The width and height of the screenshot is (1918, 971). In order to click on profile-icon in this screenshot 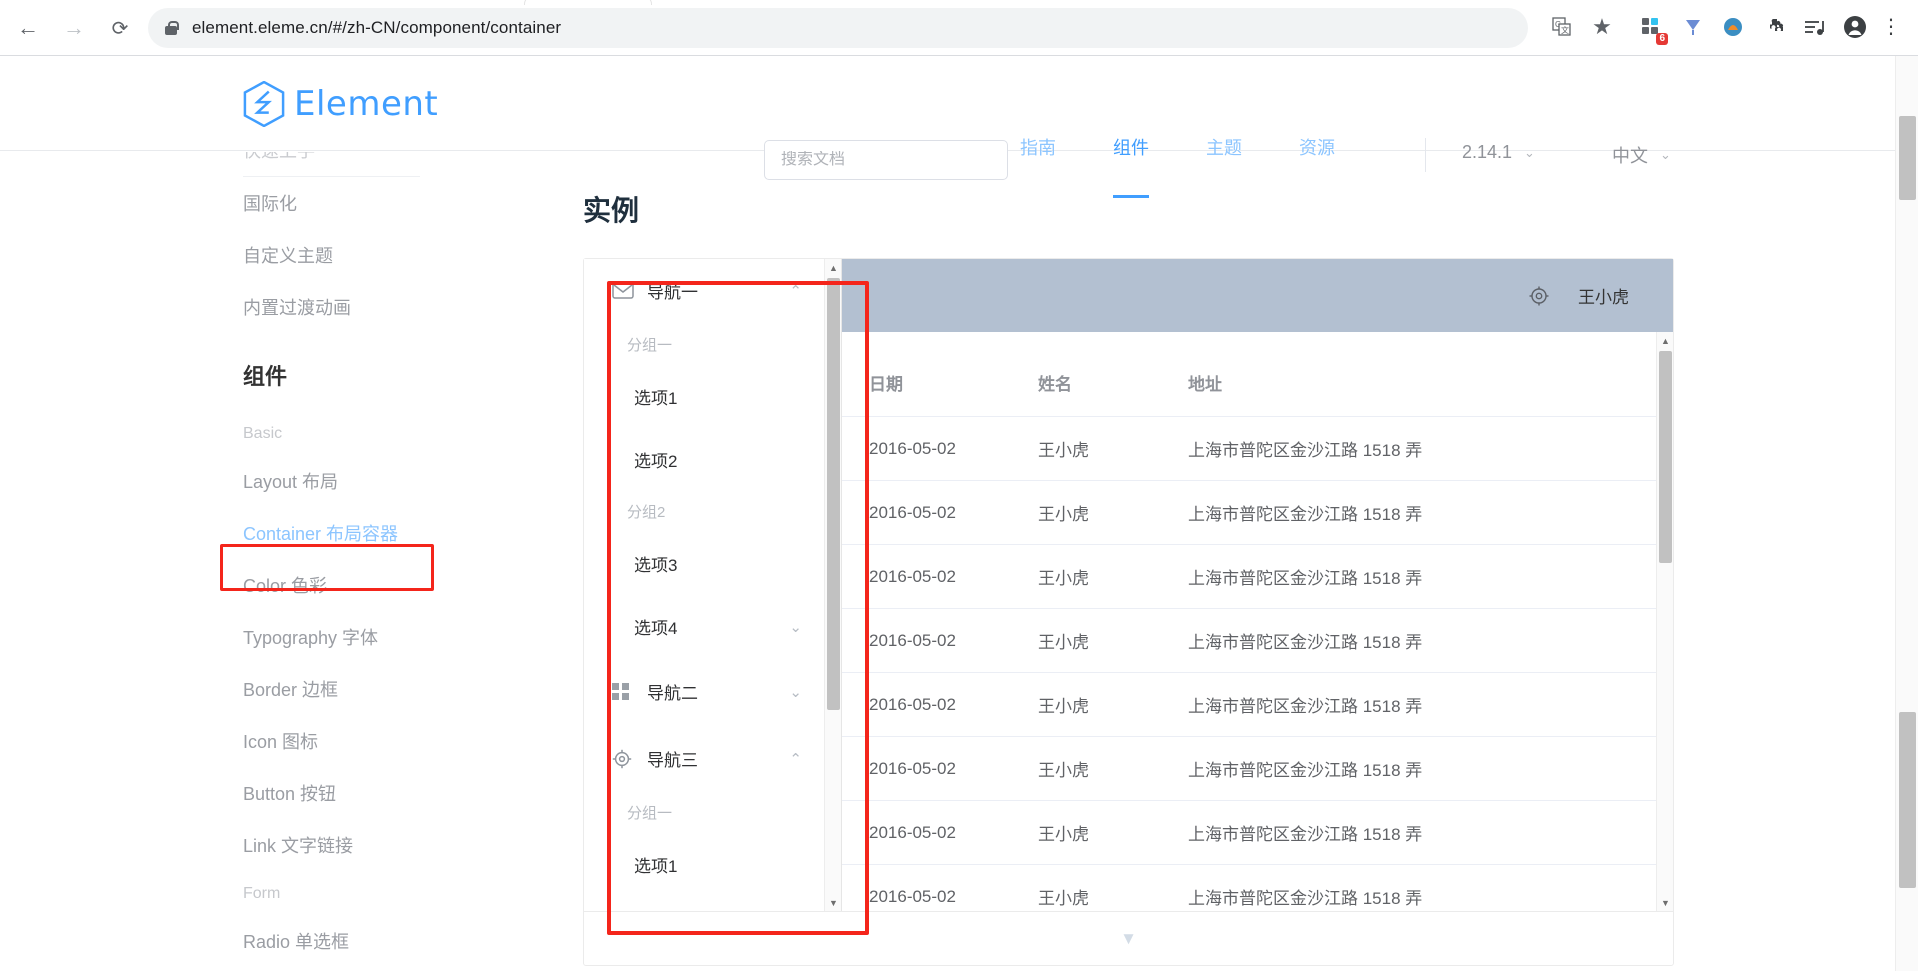, I will do `click(1855, 27)`.